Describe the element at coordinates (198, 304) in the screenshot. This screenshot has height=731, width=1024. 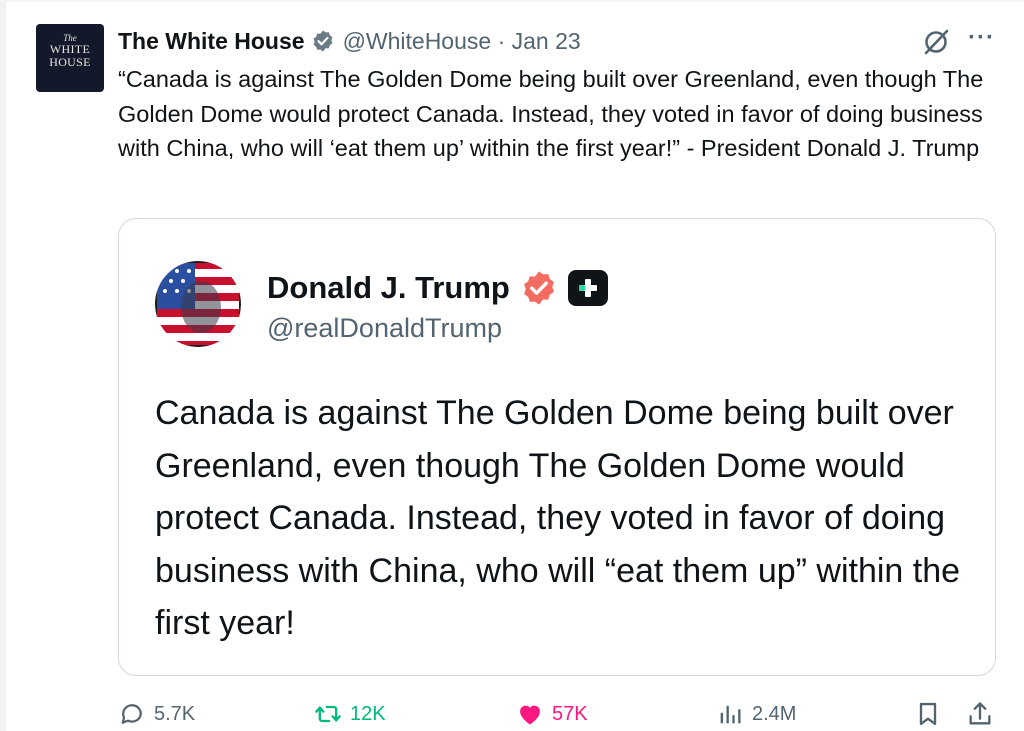
I see `quoted-author-avatar` at that location.